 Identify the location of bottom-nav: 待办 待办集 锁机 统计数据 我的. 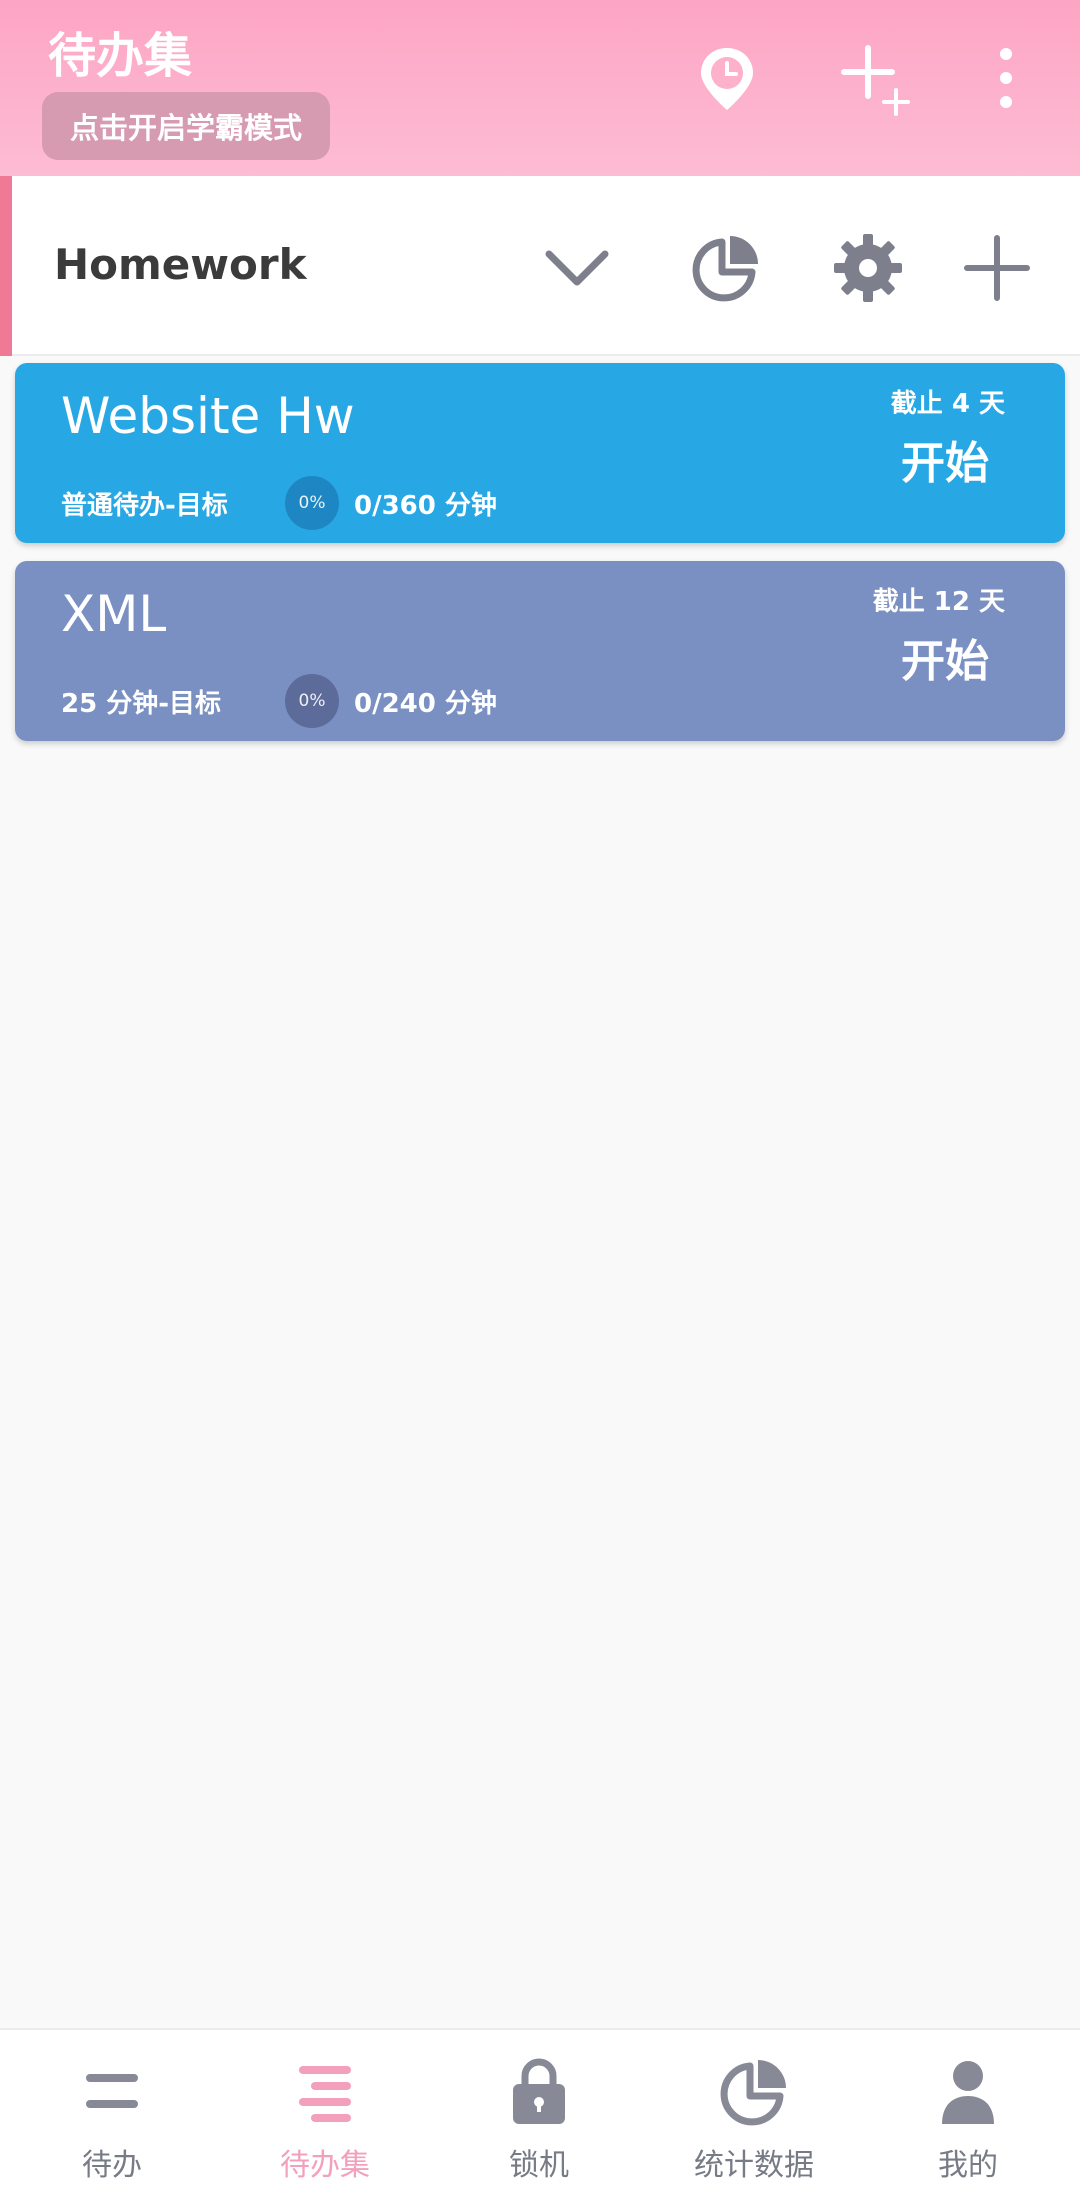
(540, 2111).